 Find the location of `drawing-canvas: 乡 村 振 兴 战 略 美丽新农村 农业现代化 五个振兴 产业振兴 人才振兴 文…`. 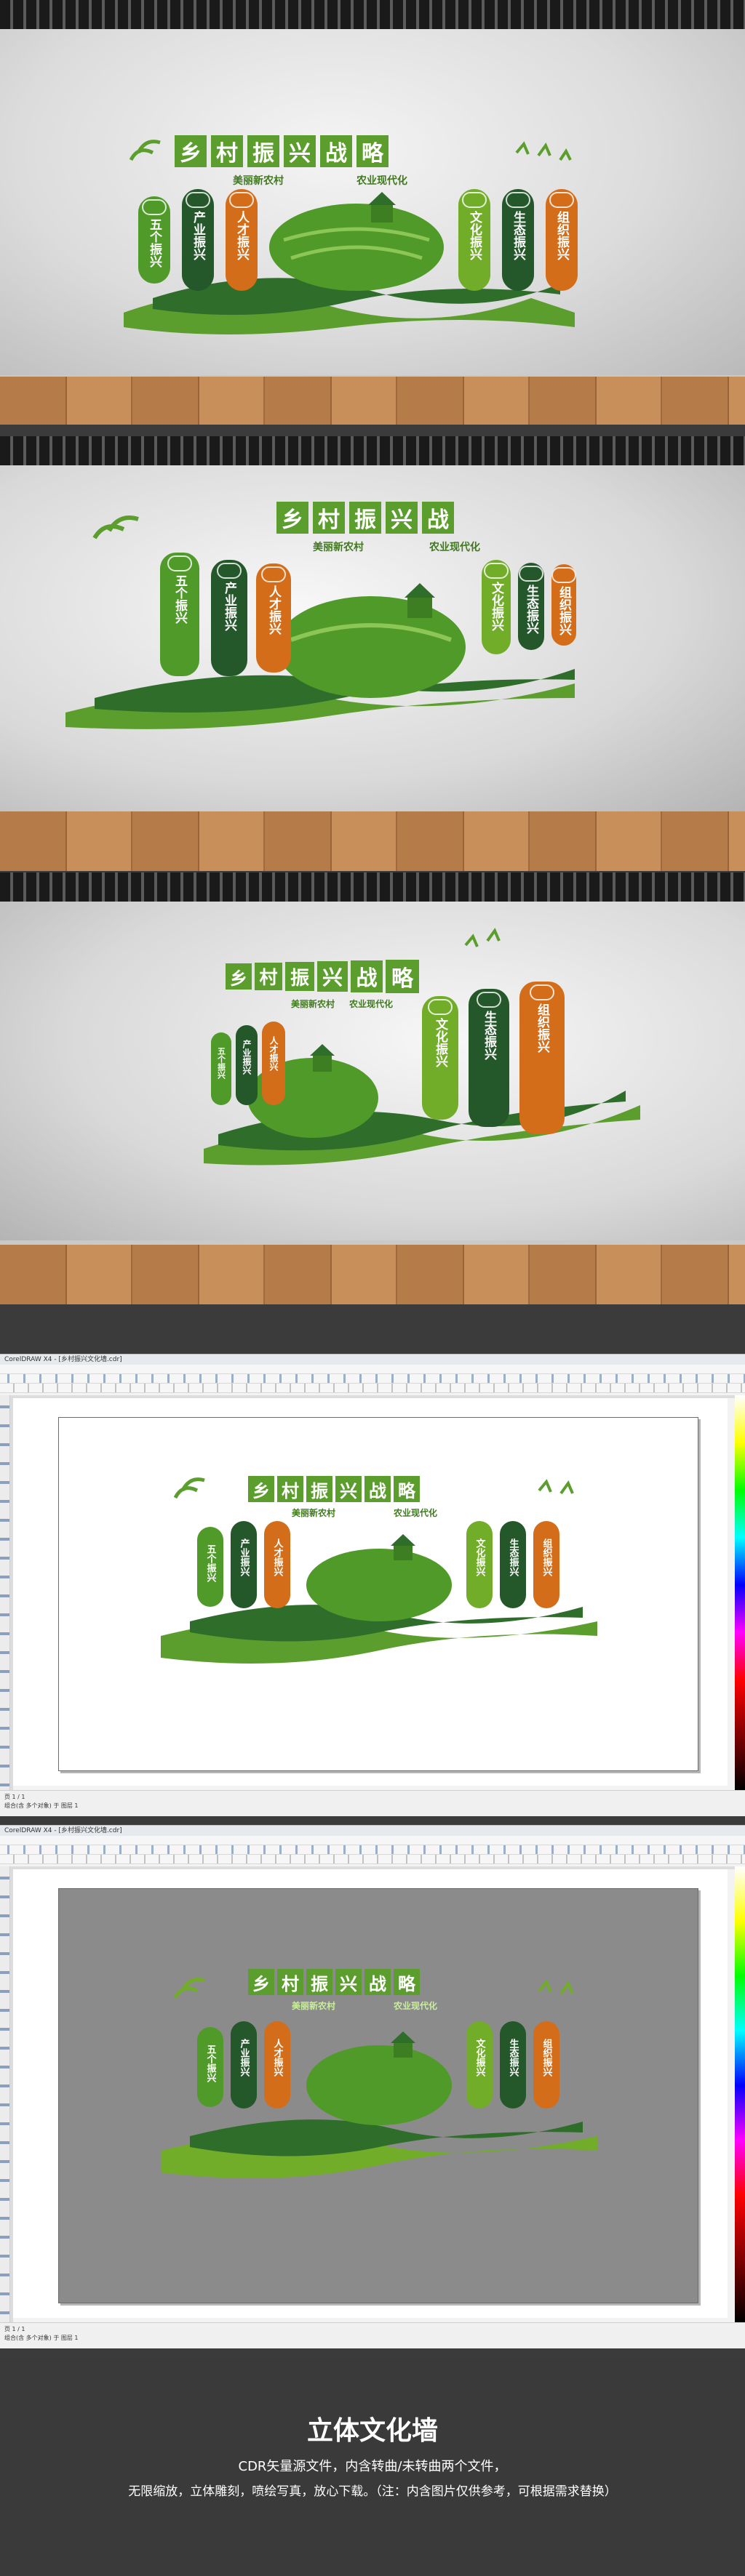

drawing-canvas: 乡 村 振 兴 战 略 美丽新农村 农业现代化 五个振兴 产业振兴 人才振兴 文… is located at coordinates (370, 1592).